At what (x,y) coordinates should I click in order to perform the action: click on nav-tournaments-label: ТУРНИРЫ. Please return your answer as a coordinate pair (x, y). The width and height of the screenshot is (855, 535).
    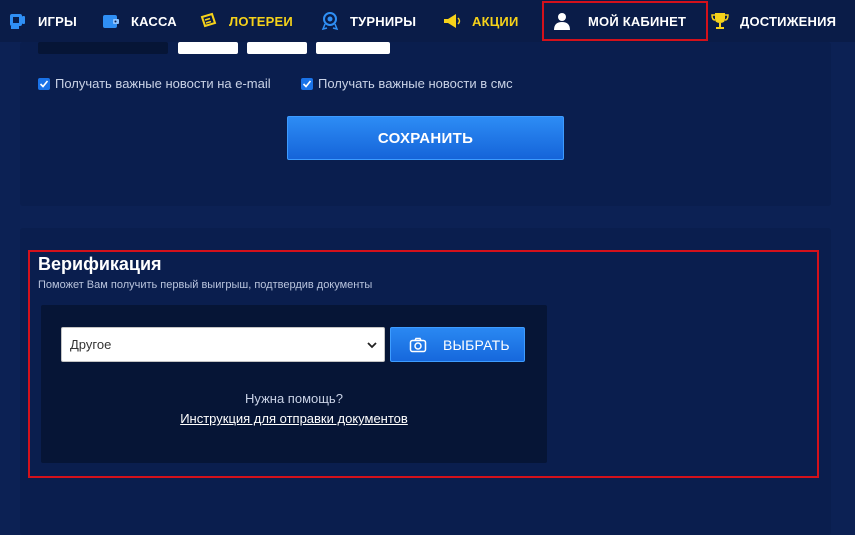
    Looking at the image, I should click on (383, 21).